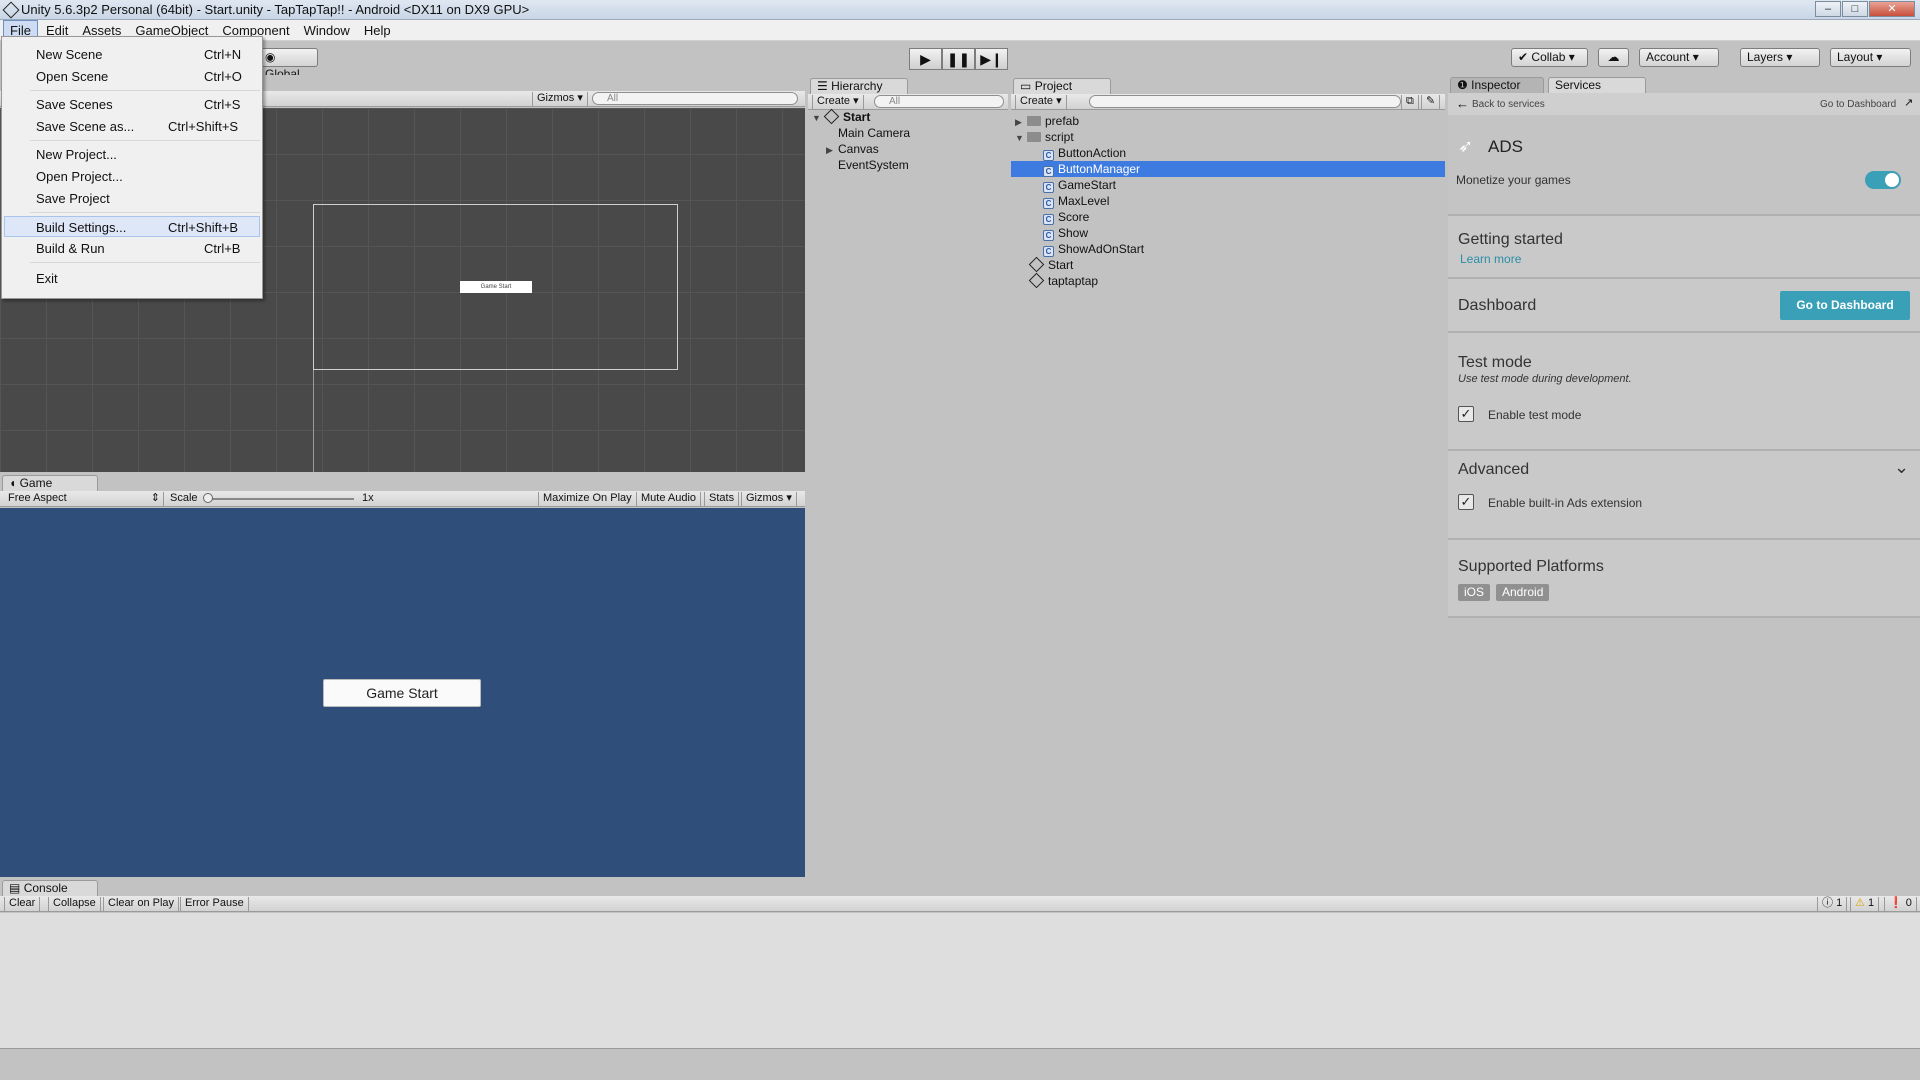 Image resolution: width=1920 pixels, height=1080 pixels. Describe the element at coordinates (1410, 102) in the screenshot. I see `filter-by-type-icon: ⧉` at that location.